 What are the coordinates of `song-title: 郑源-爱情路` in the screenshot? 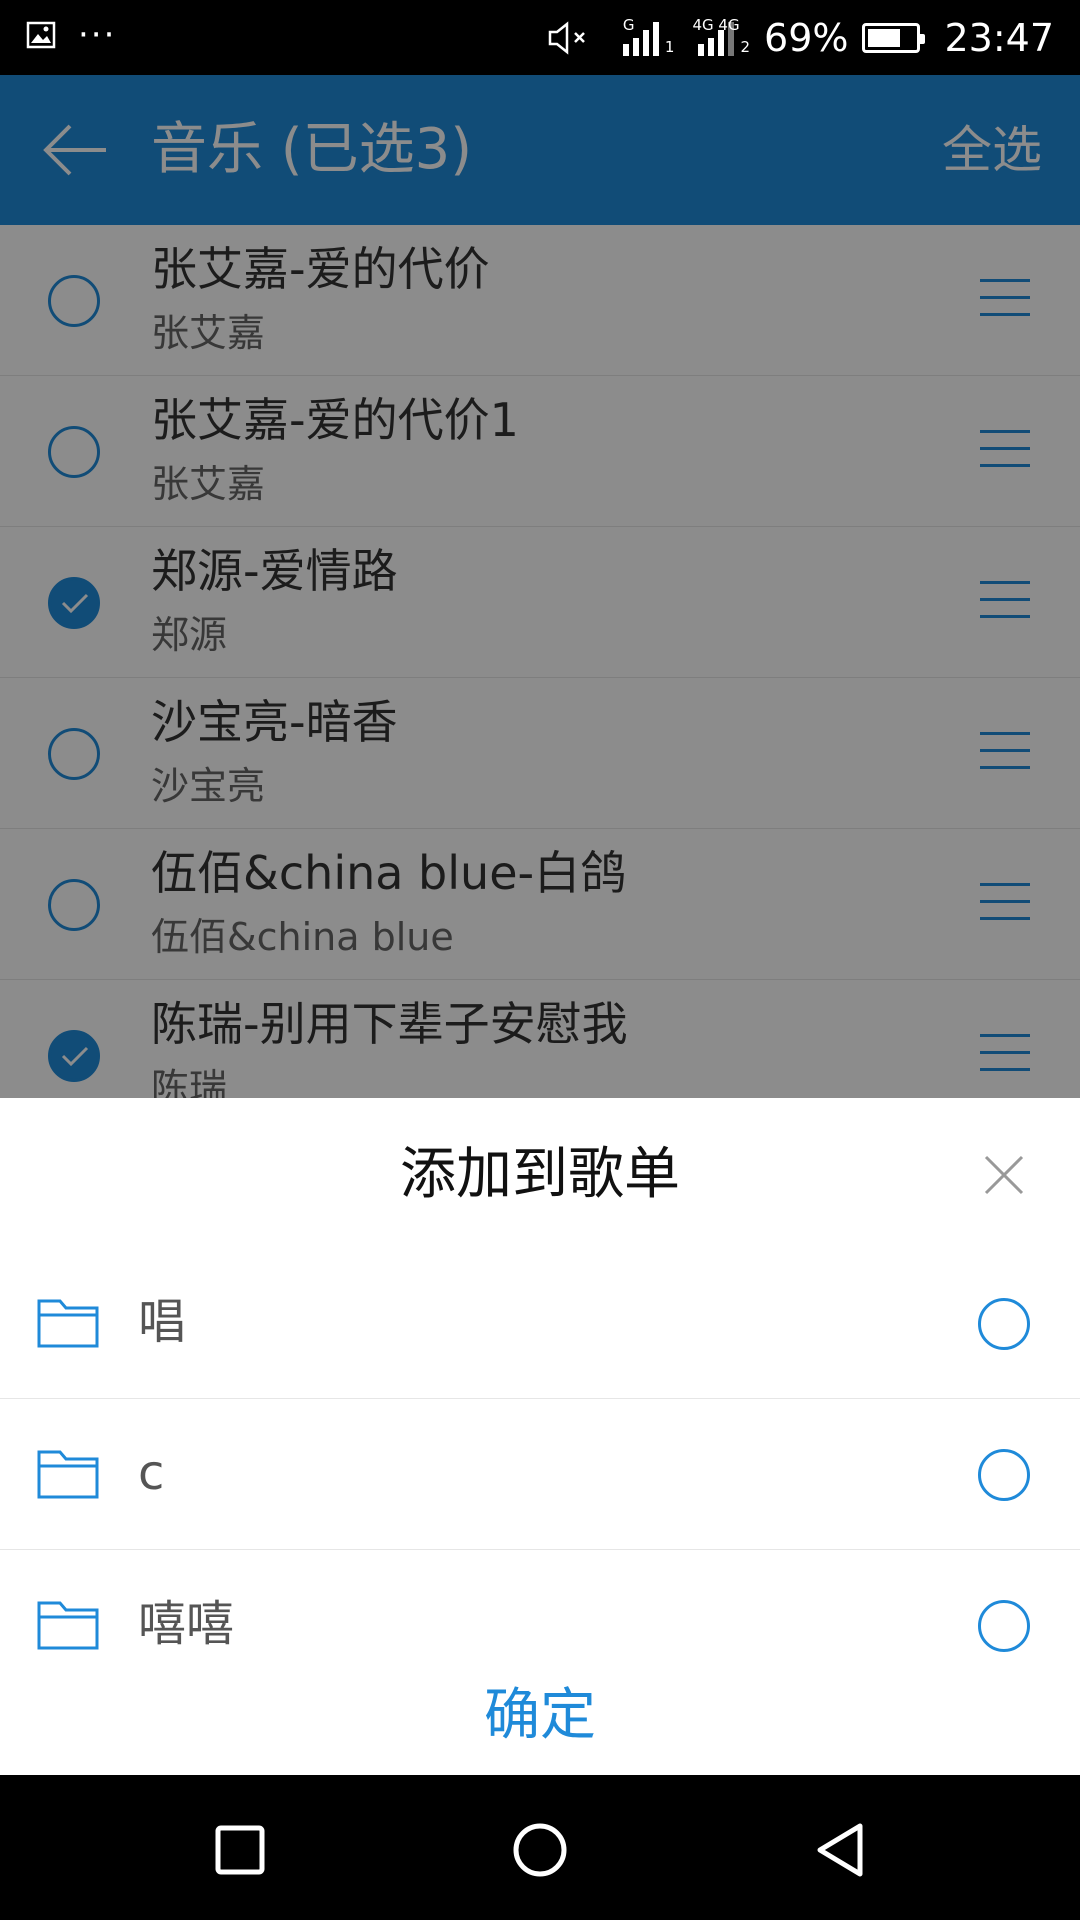 It's located at (274, 571).